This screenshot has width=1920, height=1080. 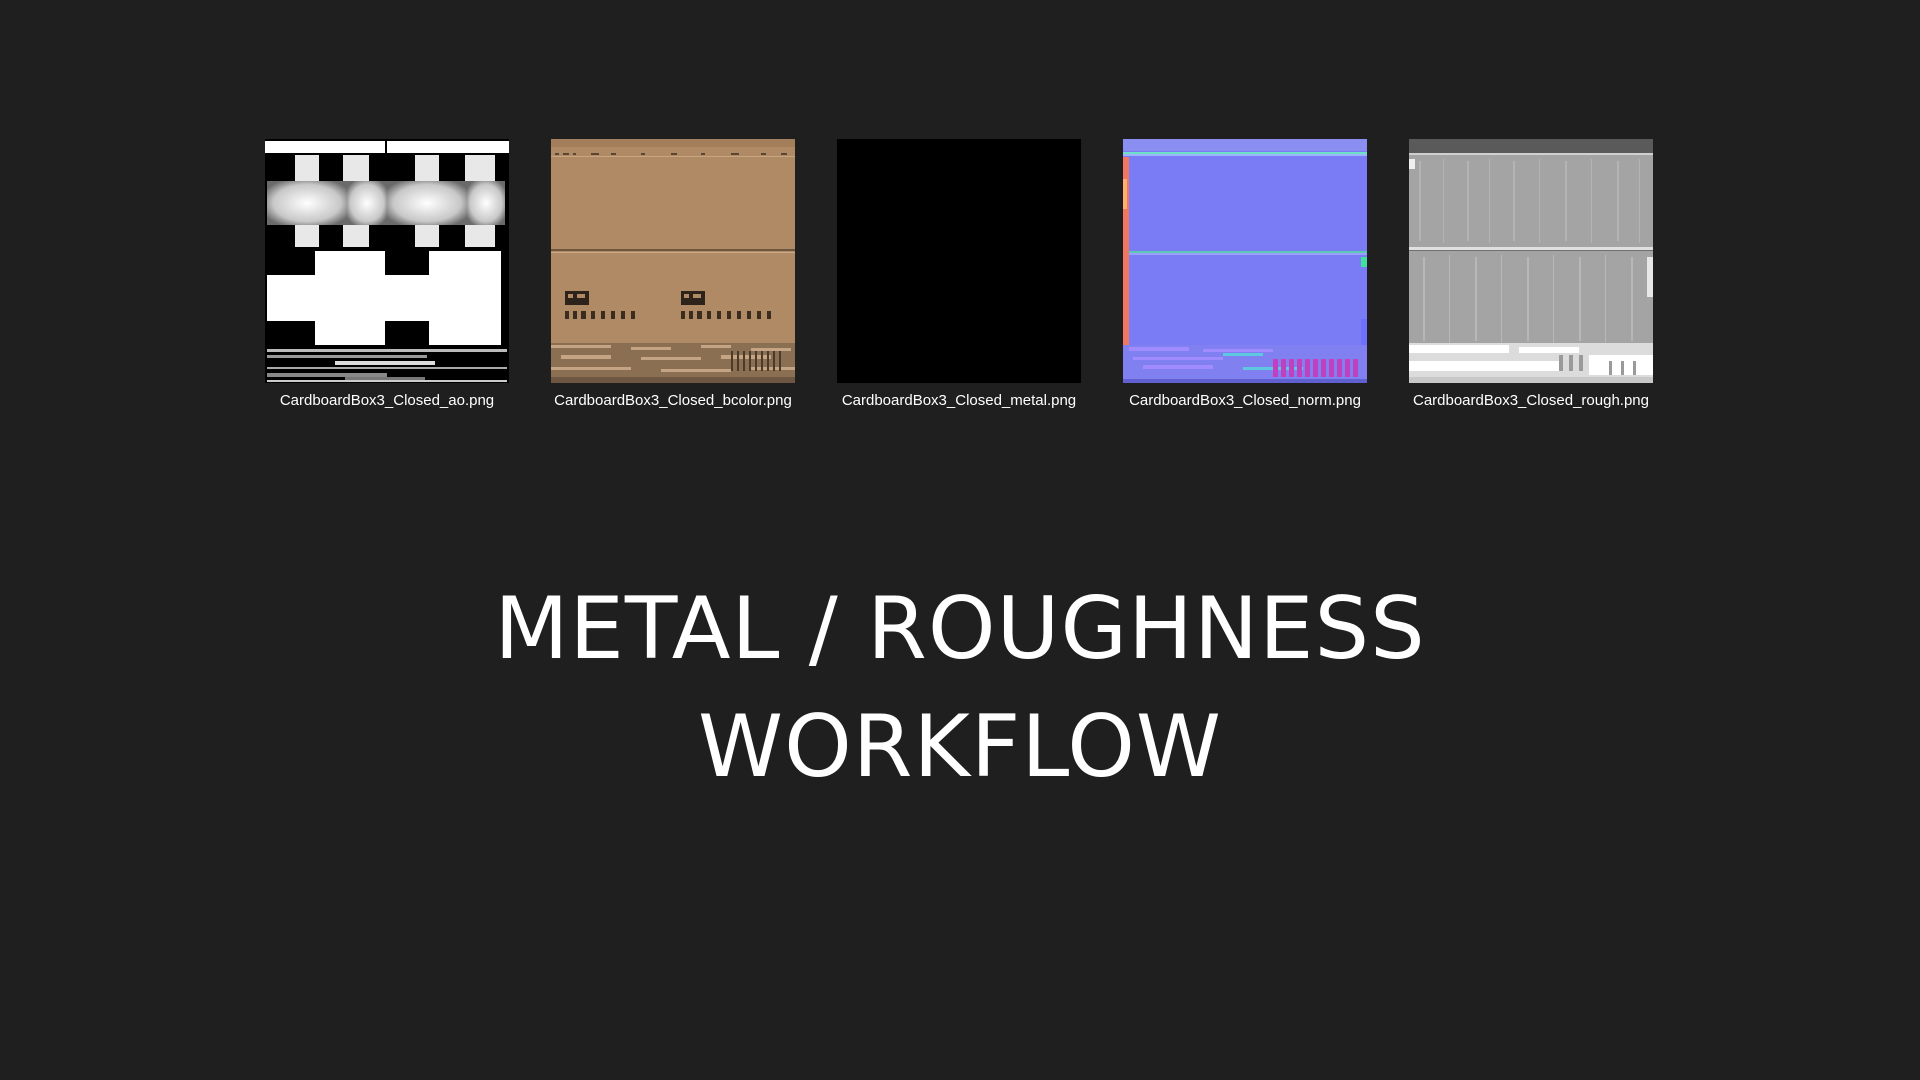 What do you see at coordinates (673, 400) in the screenshot?
I see `file-name-label: CardboardBox3_Closed_bcolor.png` at bounding box center [673, 400].